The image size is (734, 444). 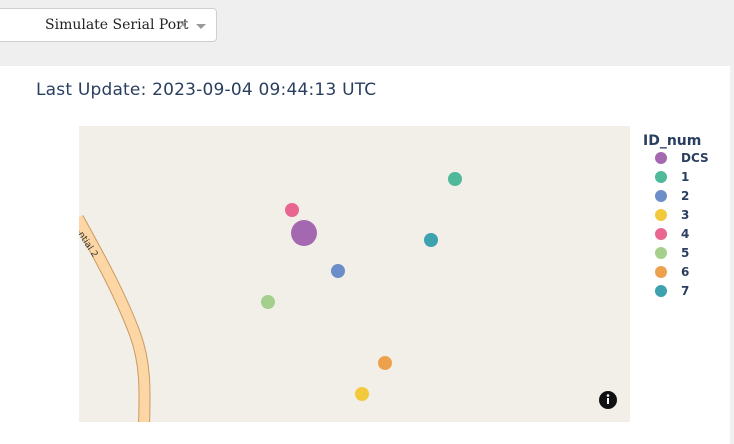 What do you see at coordinates (672, 196) in the screenshot?
I see `legend-item-2: 2` at bounding box center [672, 196].